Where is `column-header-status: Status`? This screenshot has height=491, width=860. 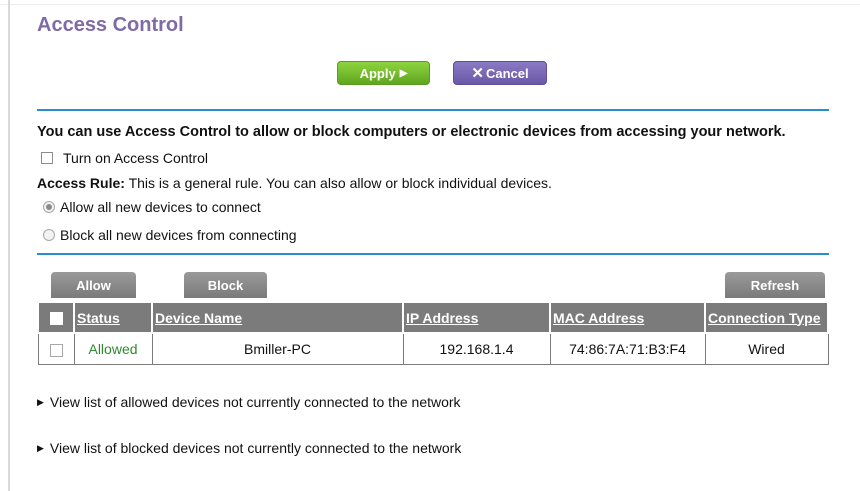 column-header-status: Status is located at coordinates (113, 317).